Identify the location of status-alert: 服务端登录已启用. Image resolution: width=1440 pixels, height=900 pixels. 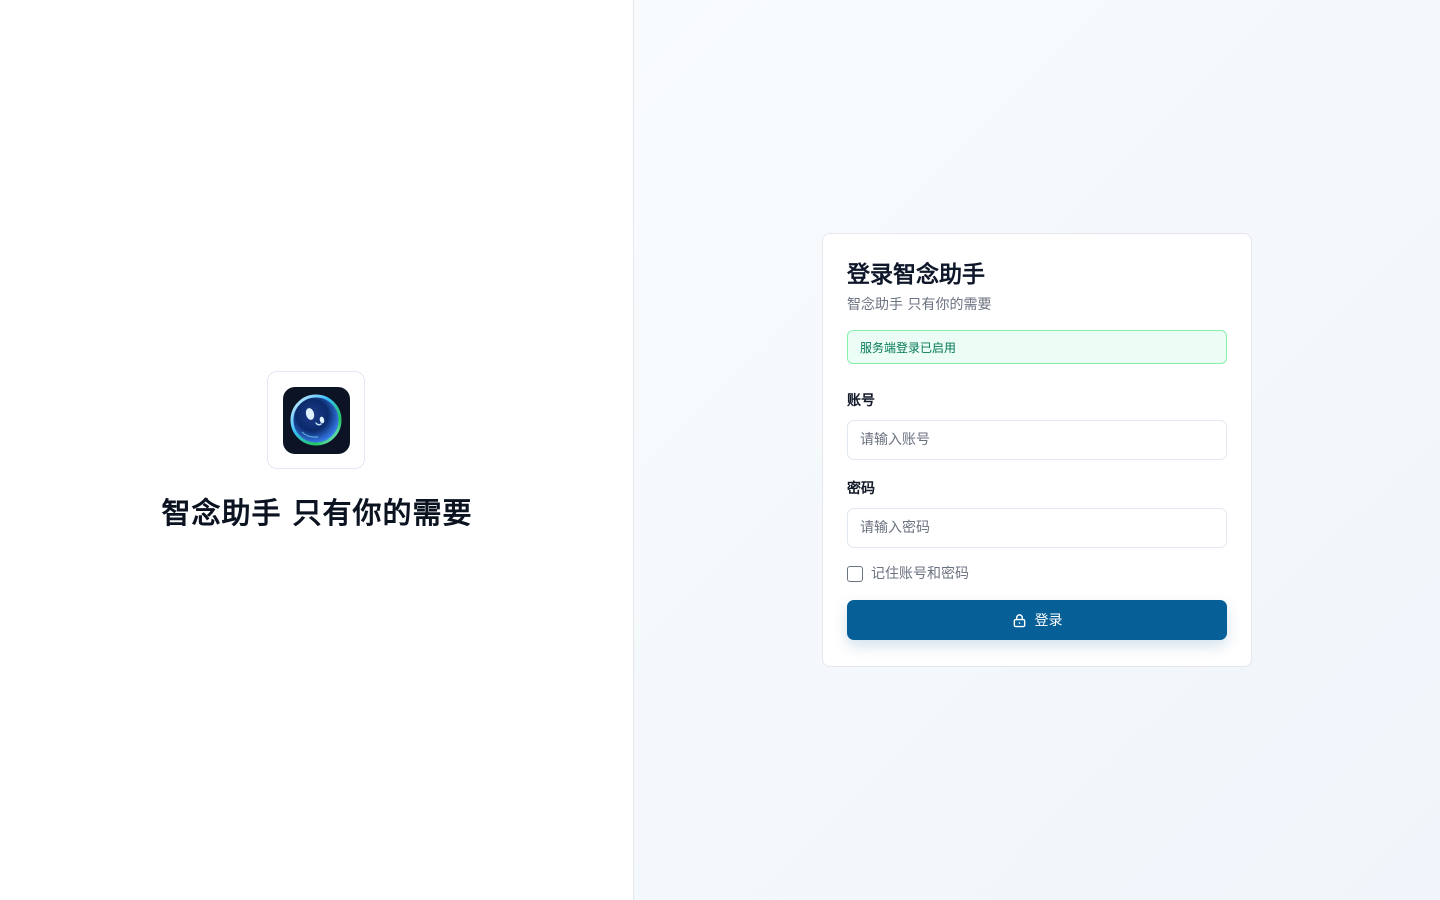
(1037, 347).